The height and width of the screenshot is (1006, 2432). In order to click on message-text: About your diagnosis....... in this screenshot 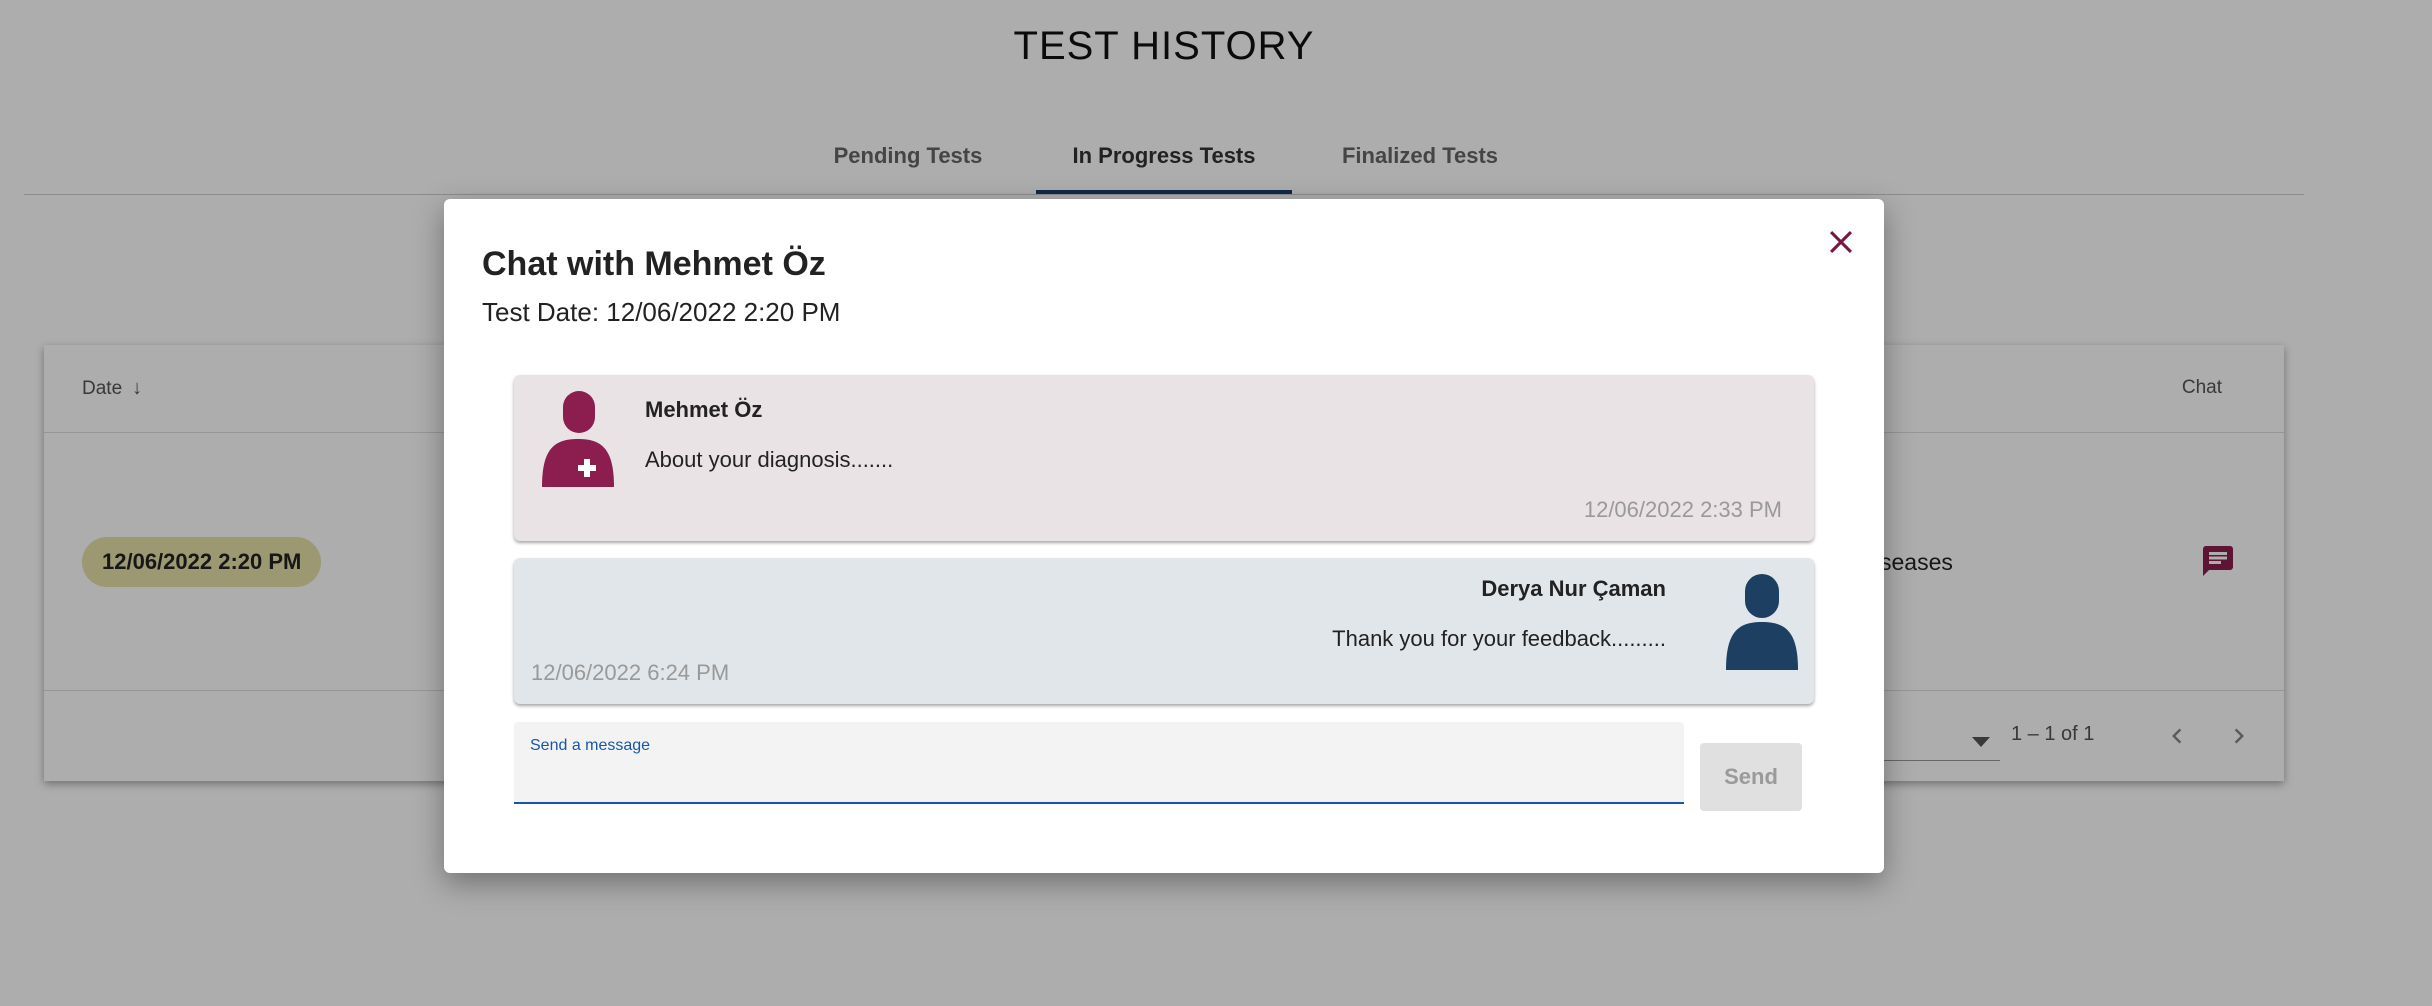, I will do `click(769, 459)`.